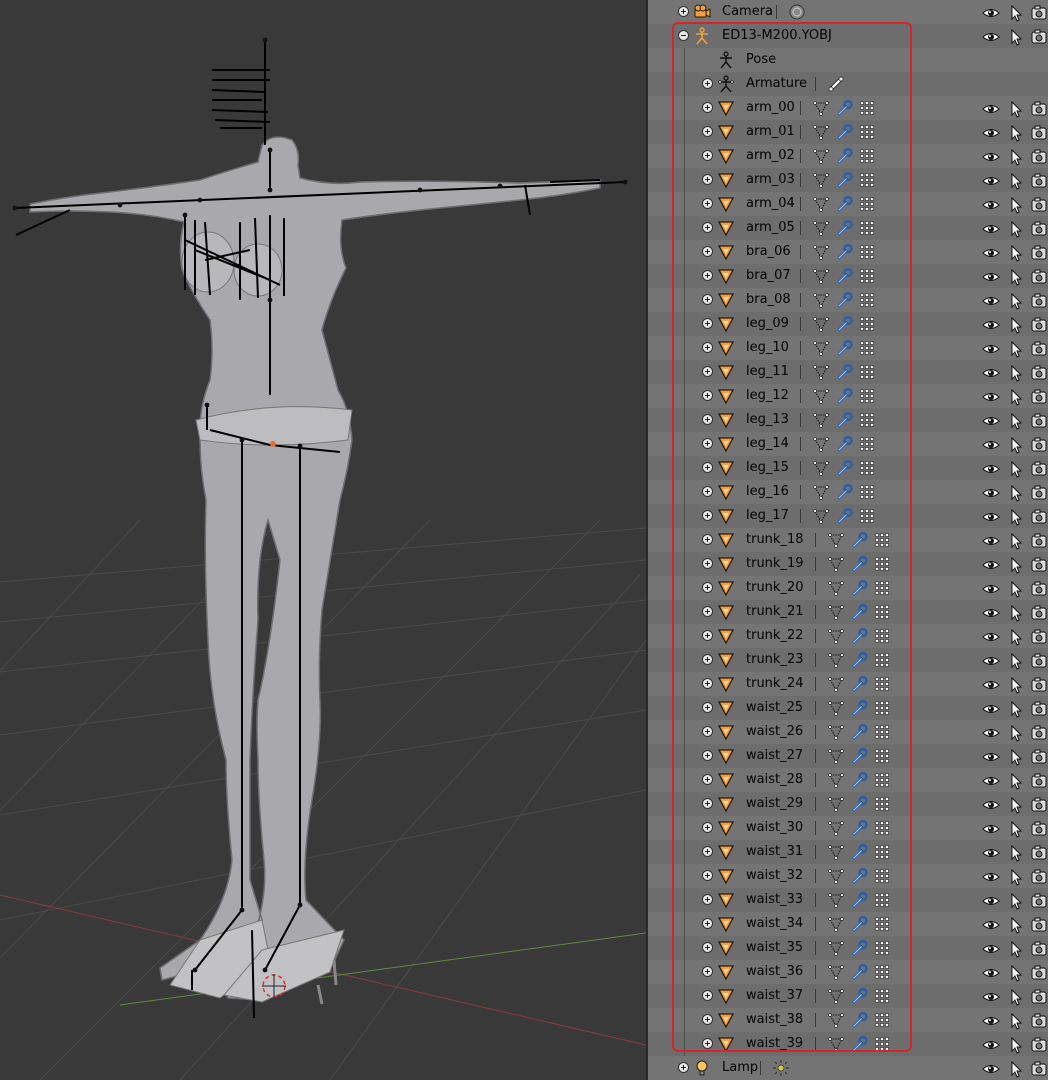 The width and height of the screenshot is (1048, 1080). I want to click on object-name: trunk_20, so click(775, 588).